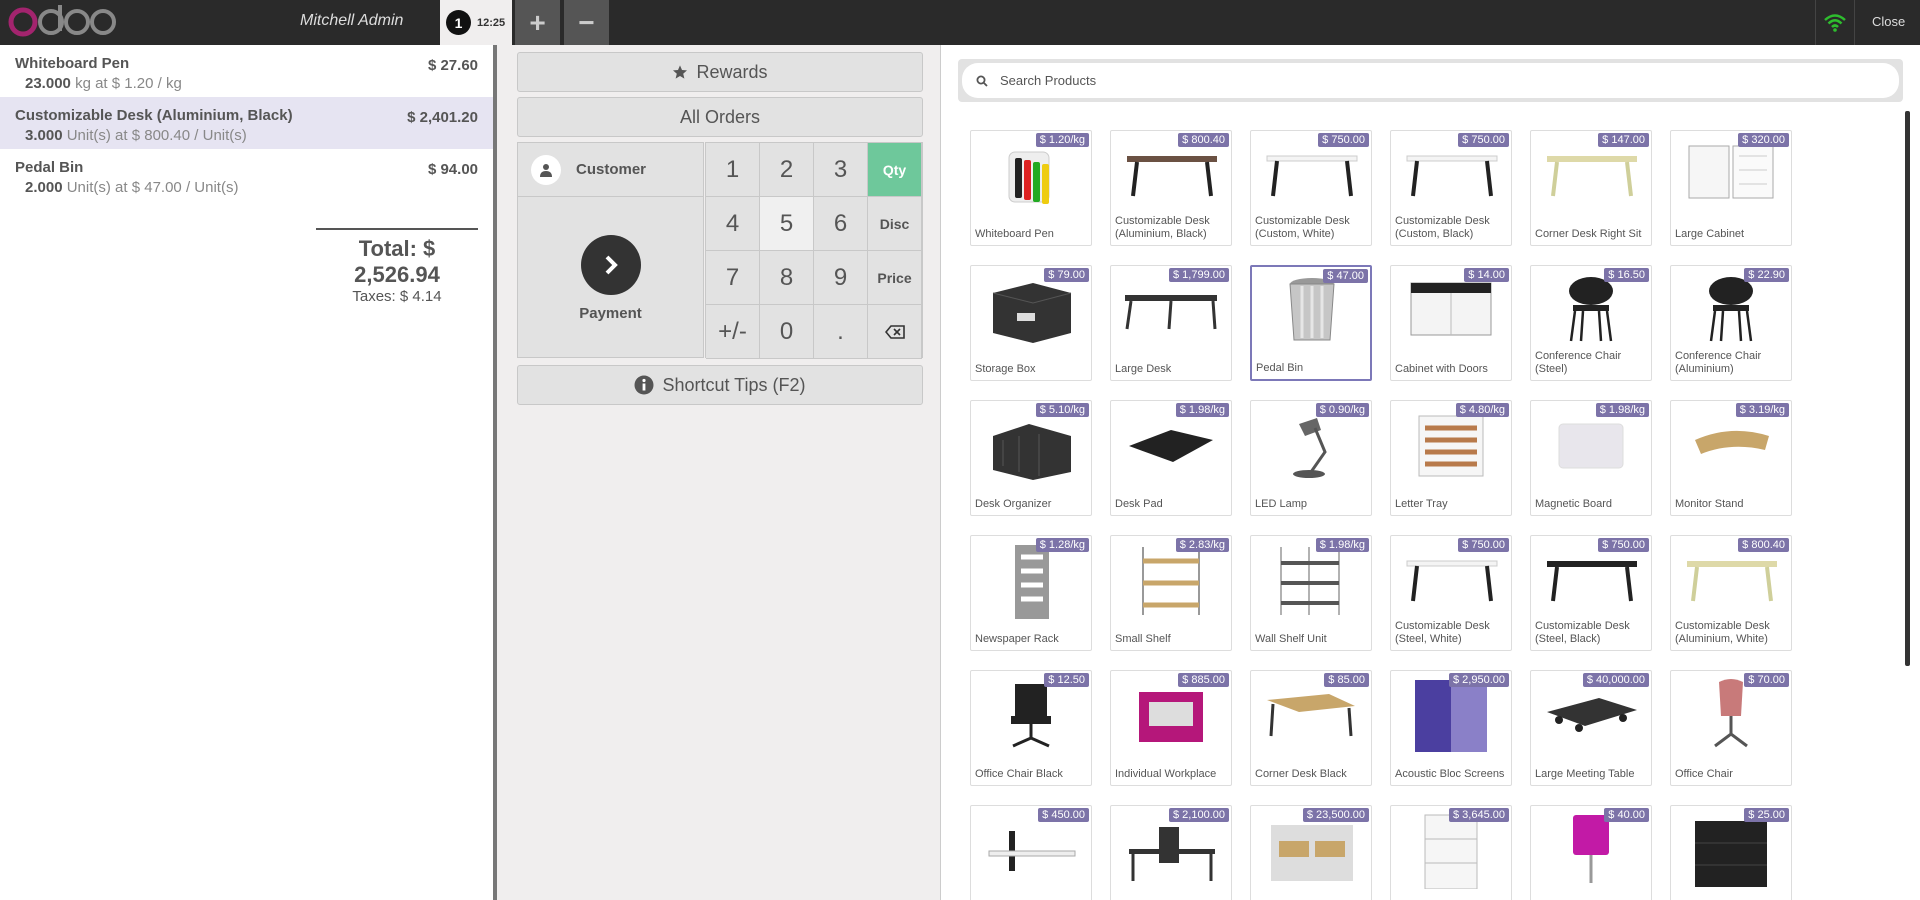 The width and height of the screenshot is (1920, 900). What do you see at coordinates (1907, 388) in the screenshot?
I see `product-scrollbar` at bounding box center [1907, 388].